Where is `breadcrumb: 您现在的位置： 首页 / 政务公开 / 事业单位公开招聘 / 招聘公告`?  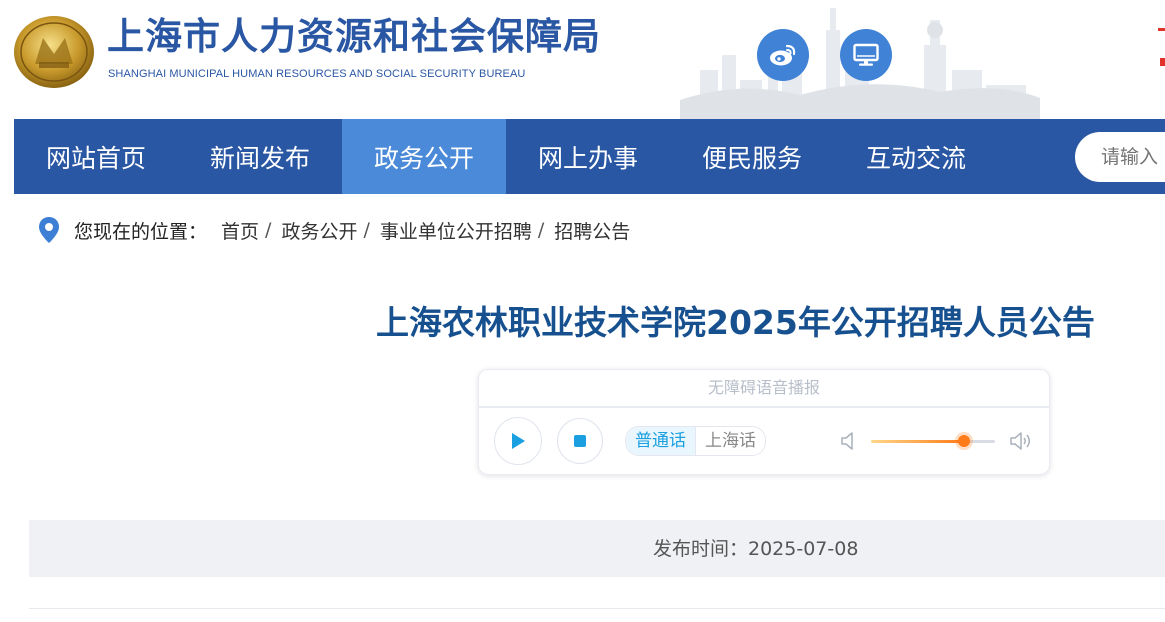 breadcrumb: 您现在的位置： 首页 / 政务公开 / 事业单位公开招聘 / 招聘公告 is located at coordinates (334, 230).